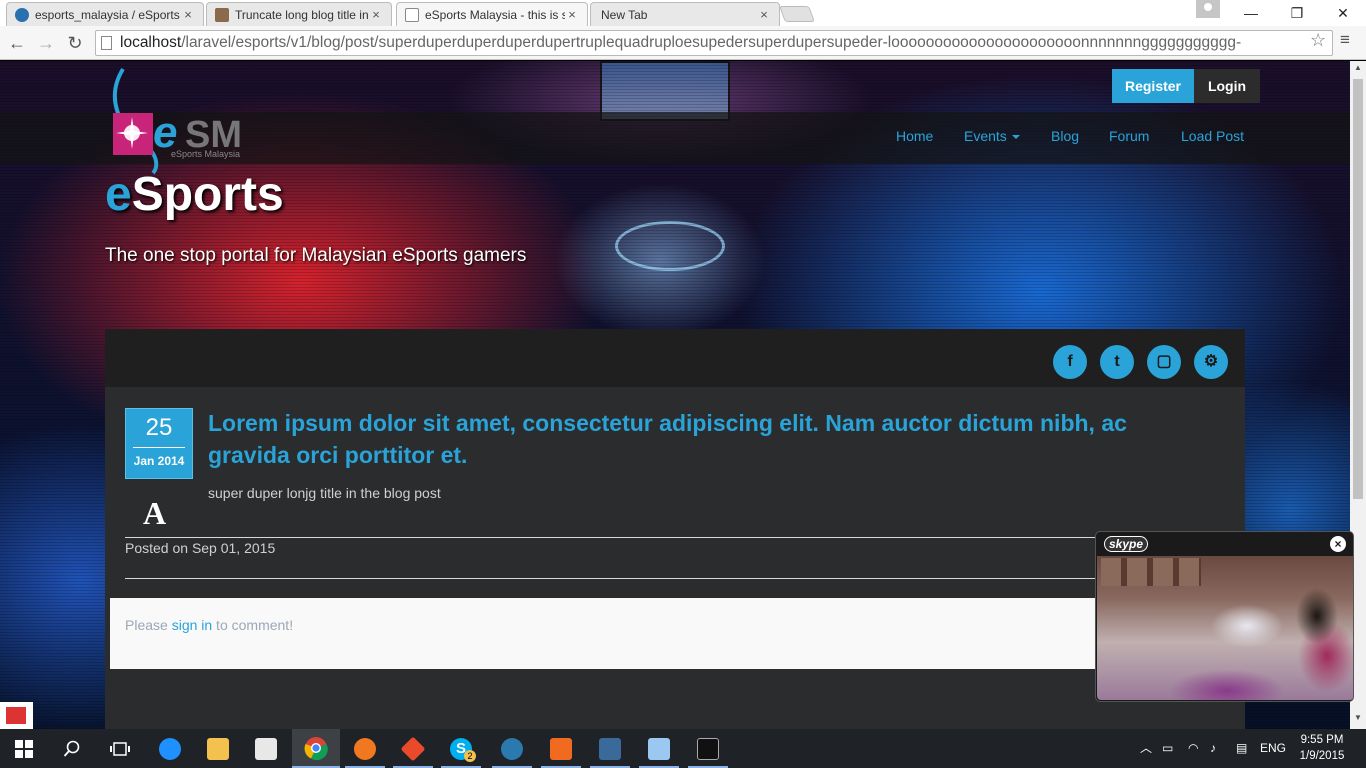  What do you see at coordinates (151, 42) in the screenshot?
I see `url-host: localhost` at bounding box center [151, 42].